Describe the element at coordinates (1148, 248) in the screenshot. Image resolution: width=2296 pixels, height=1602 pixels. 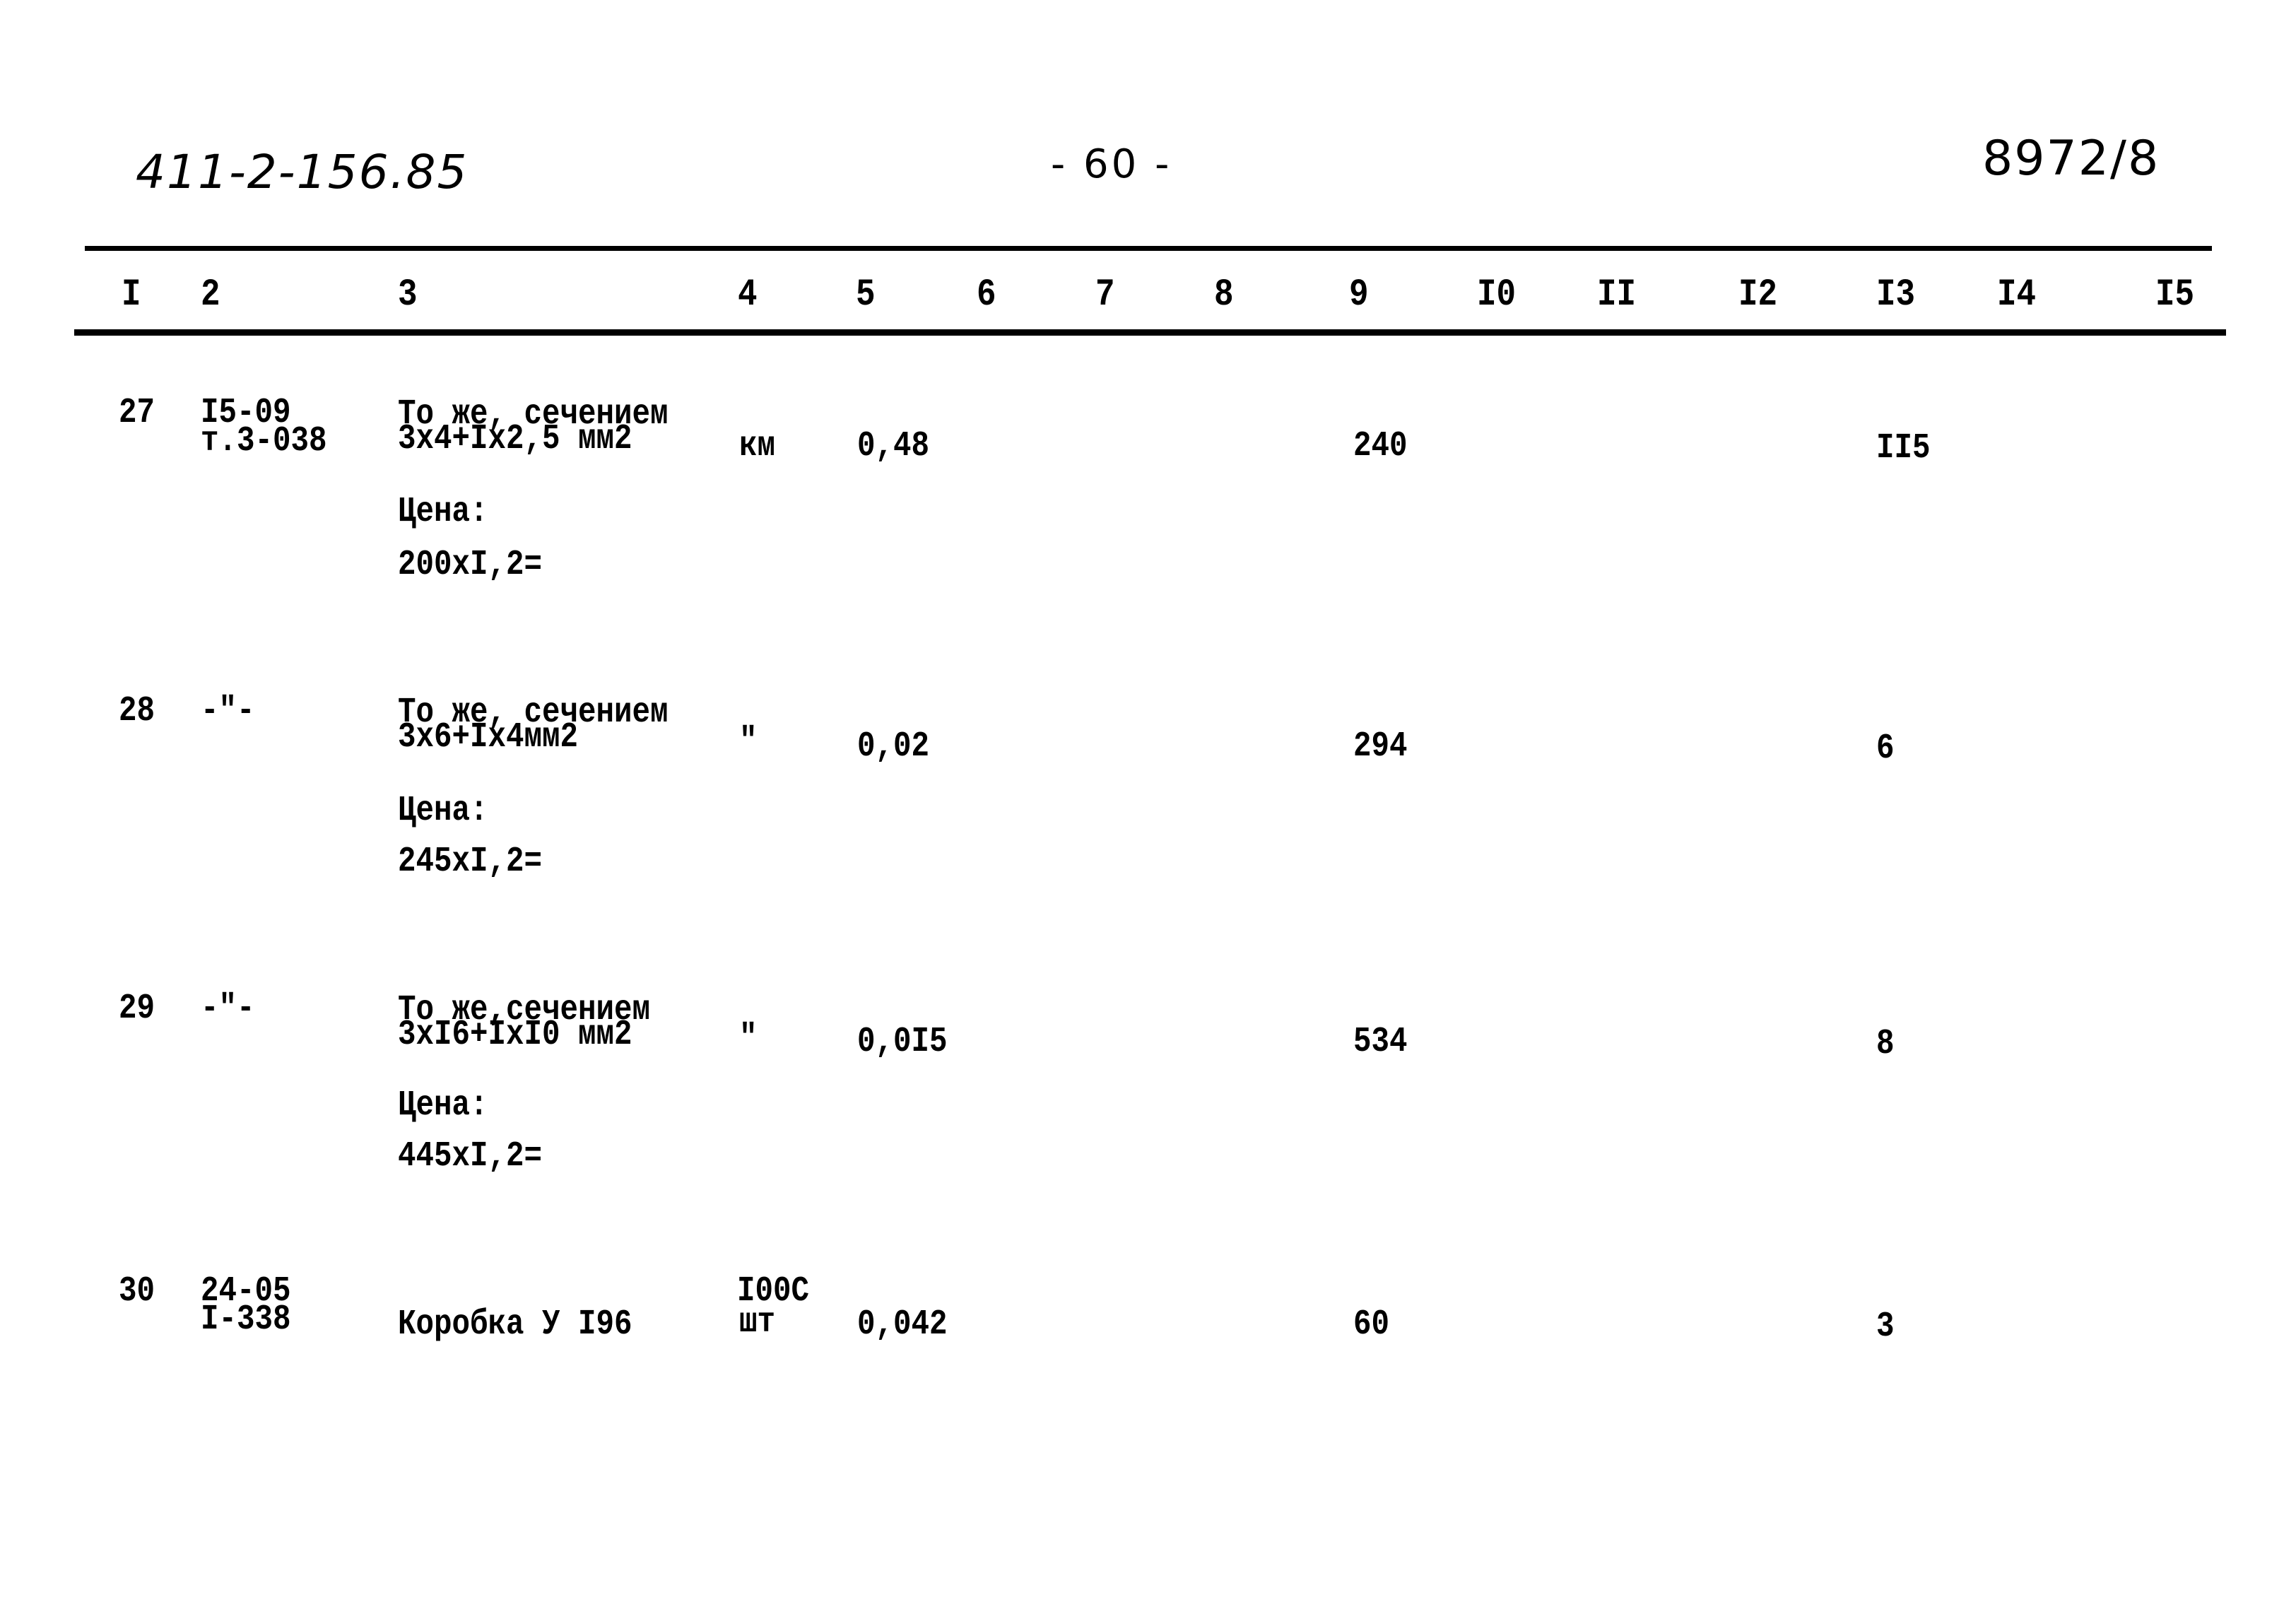
I see `header-top-rule` at that location.